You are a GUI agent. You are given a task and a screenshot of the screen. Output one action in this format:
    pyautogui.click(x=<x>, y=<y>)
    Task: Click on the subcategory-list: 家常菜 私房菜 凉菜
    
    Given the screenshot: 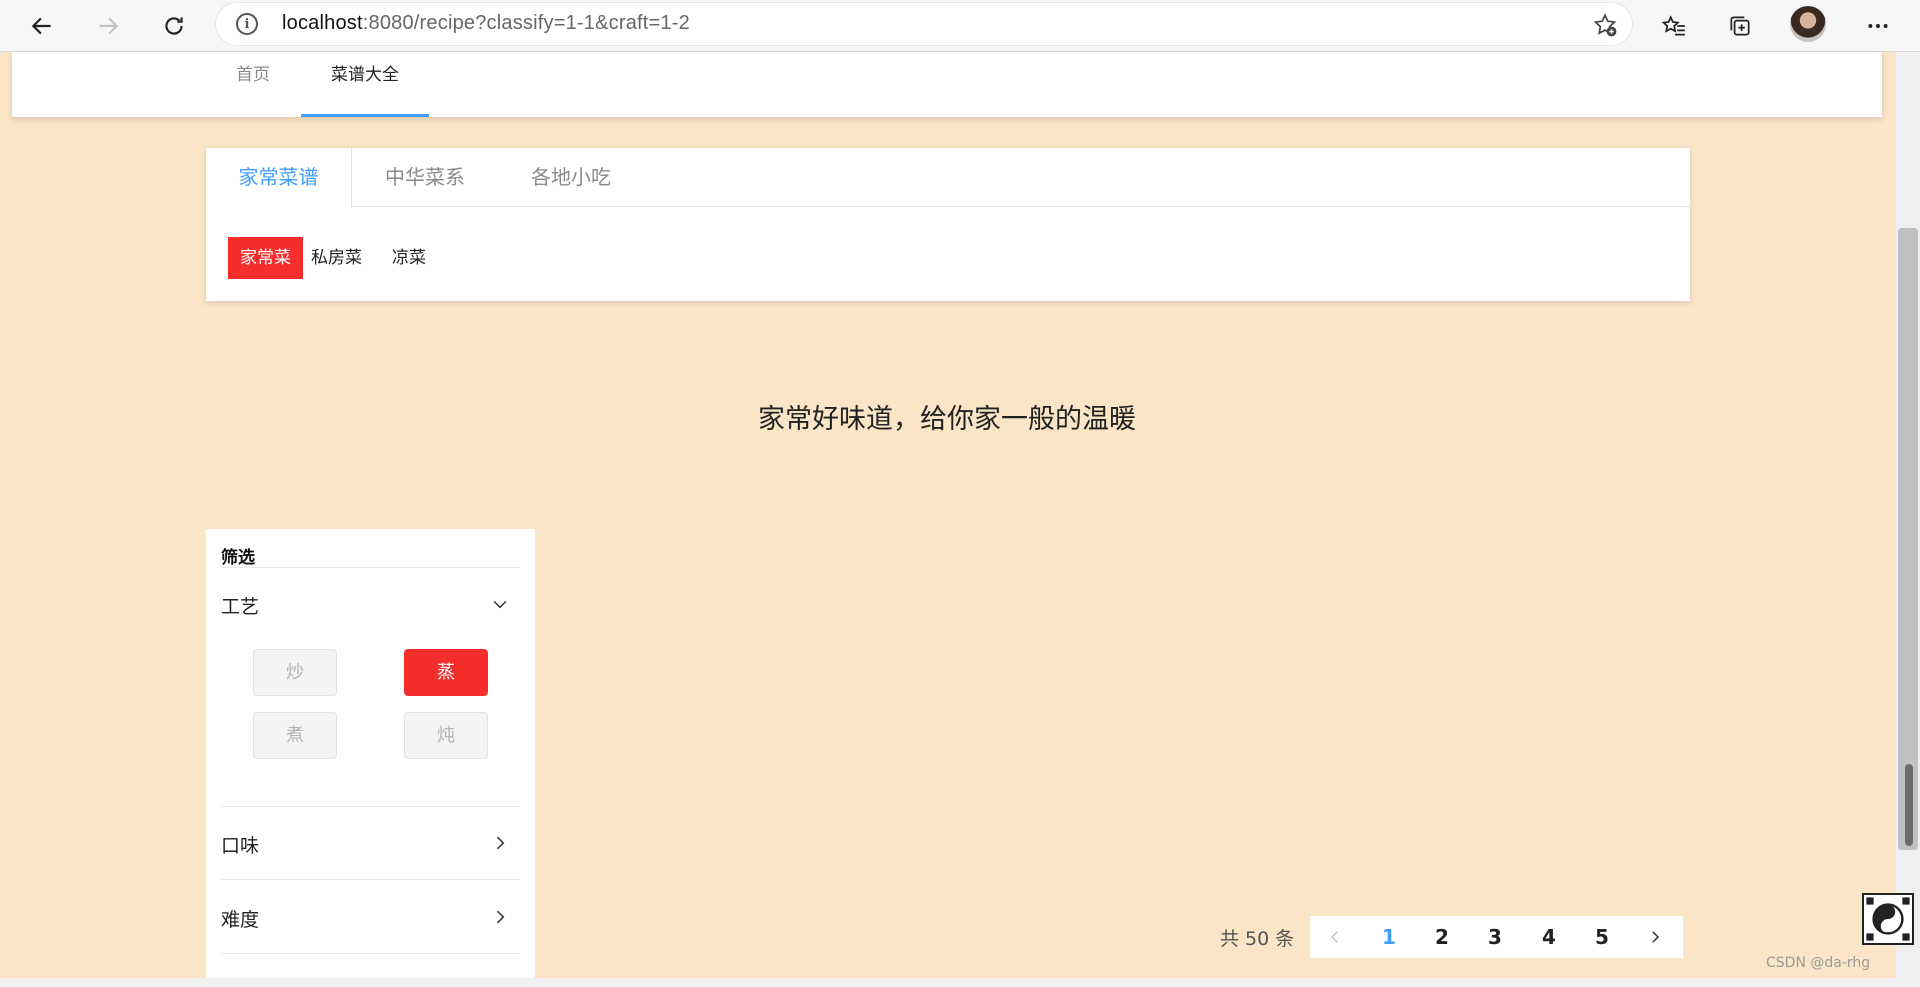 What is the action you would take?
    pyautogui.click(x=333, y=258)
    